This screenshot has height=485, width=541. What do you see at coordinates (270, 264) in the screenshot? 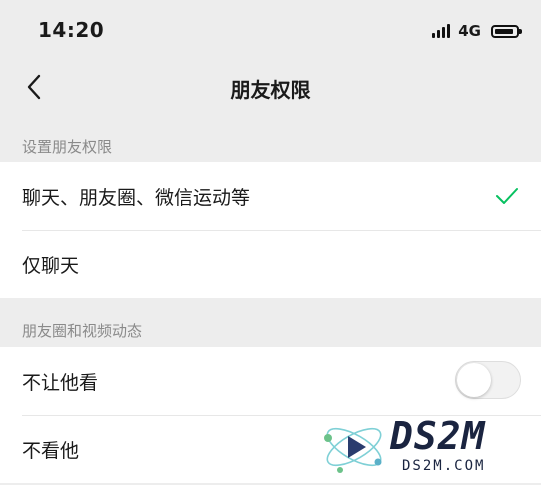
I see `option-chat-only: 仅聊天` at bounding box center [270, 264].